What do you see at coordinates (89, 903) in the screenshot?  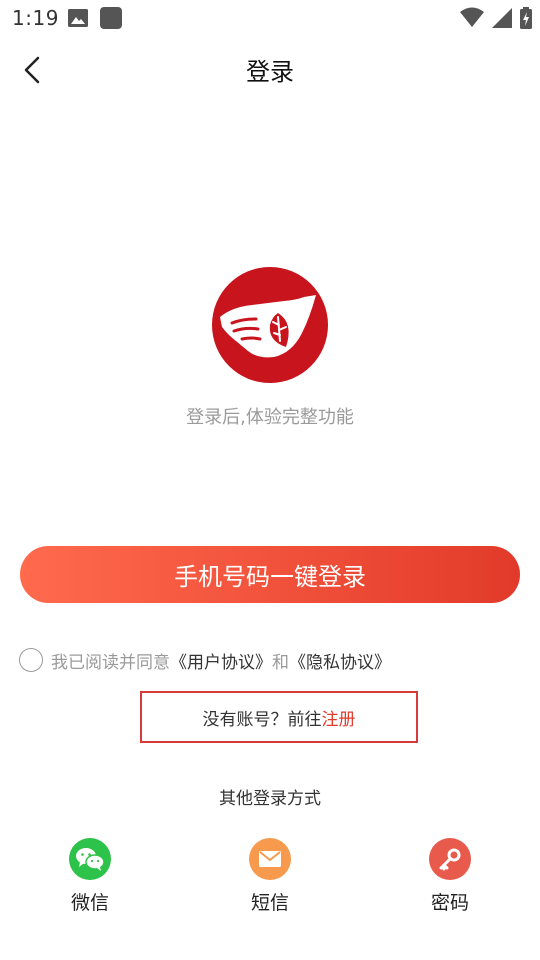 I see `wechat-label: 微信` at bounding box center [89, 903].